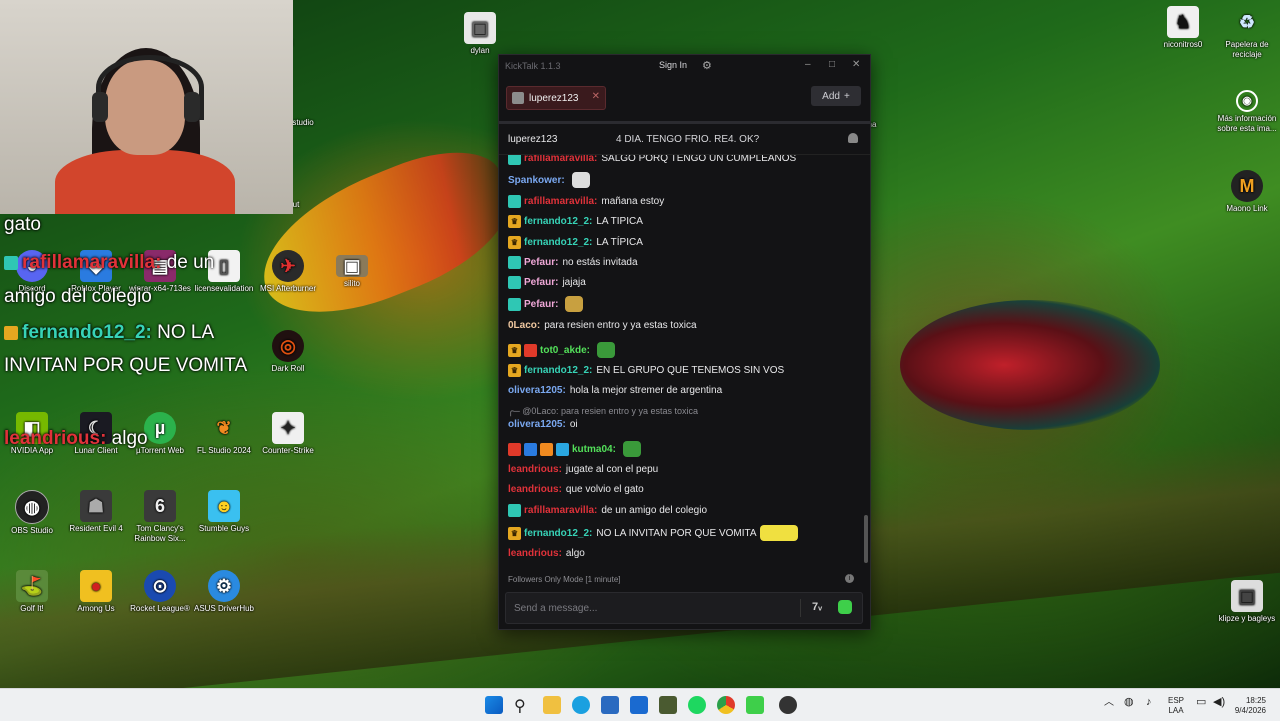  I want to click on overlay-chat-line: gato, so click(22, 224).